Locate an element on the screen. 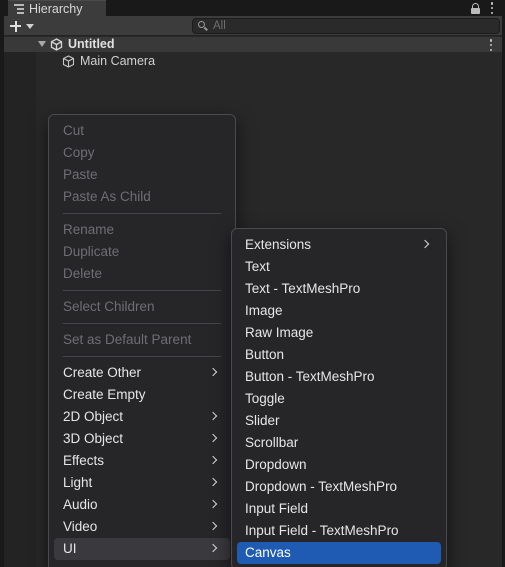  menu-item-label: Dropdown is located at coordinates (276, 464).